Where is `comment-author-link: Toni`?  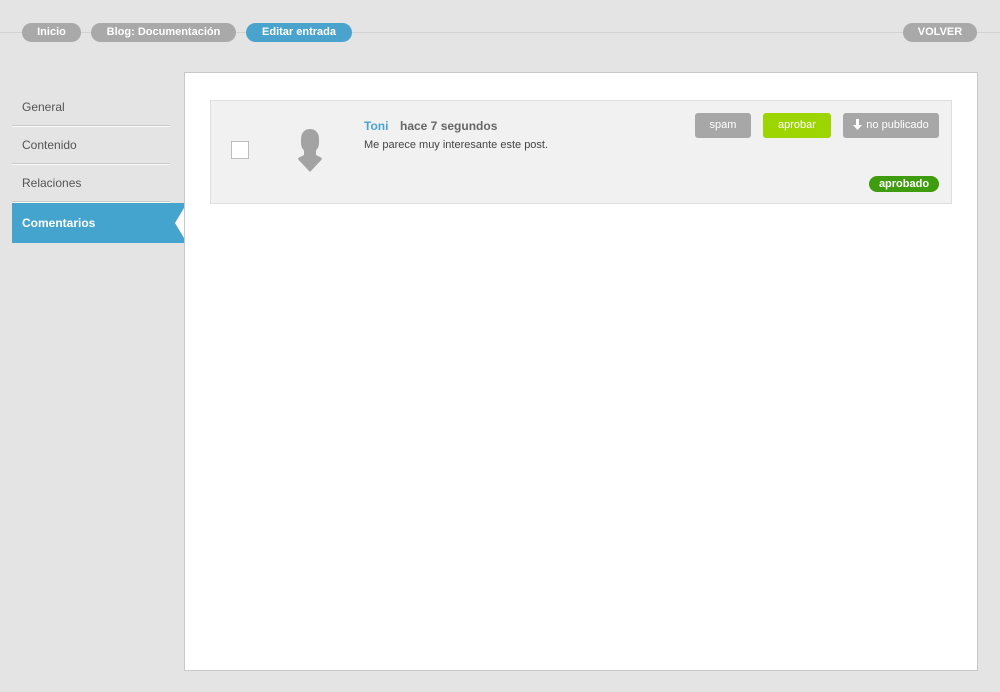 comment-author-link: Toni is located at coordinates (376, 126).